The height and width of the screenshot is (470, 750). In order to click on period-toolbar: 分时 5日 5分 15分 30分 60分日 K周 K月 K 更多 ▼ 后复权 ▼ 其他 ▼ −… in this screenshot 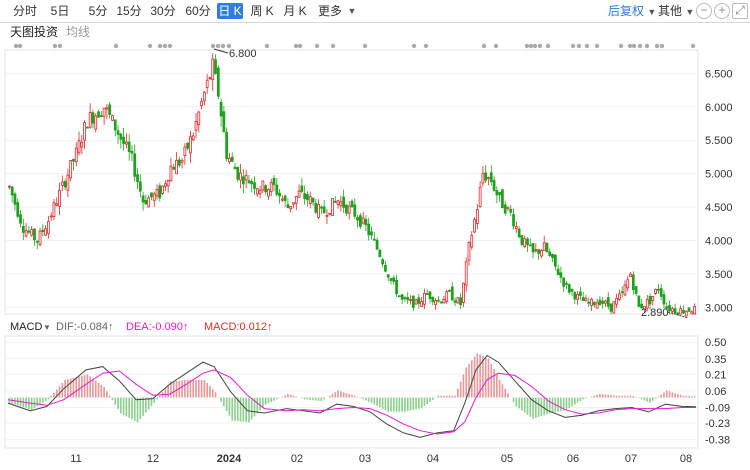, I will do `click(375, 11)`.